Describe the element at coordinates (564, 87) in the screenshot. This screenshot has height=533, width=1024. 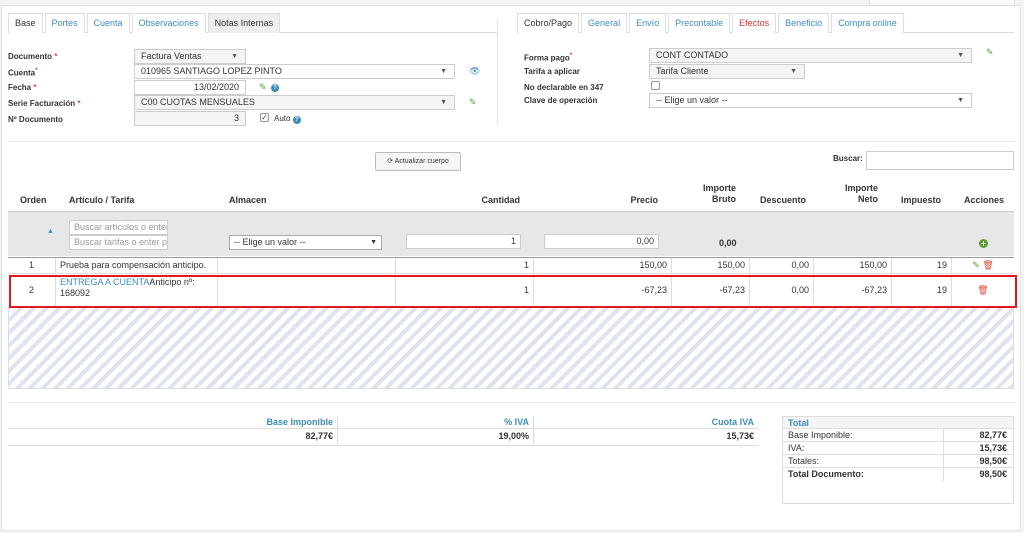
I see `no-declarable-label: No declarable en 347` at that location.